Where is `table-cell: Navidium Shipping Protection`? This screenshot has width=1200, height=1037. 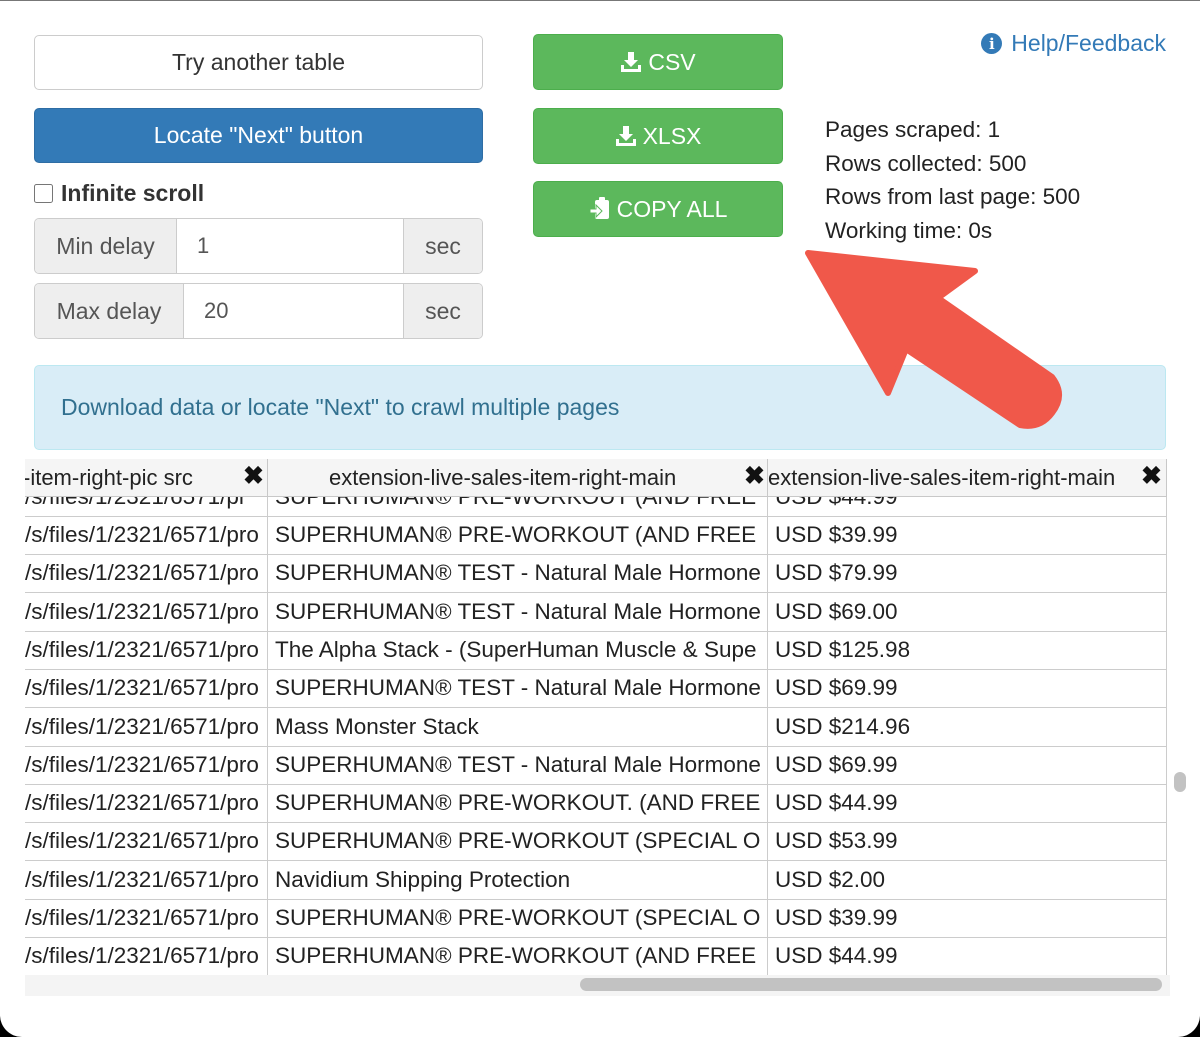
table-cell: Navidium Shipping Protection is located at coordinates (518, 879).